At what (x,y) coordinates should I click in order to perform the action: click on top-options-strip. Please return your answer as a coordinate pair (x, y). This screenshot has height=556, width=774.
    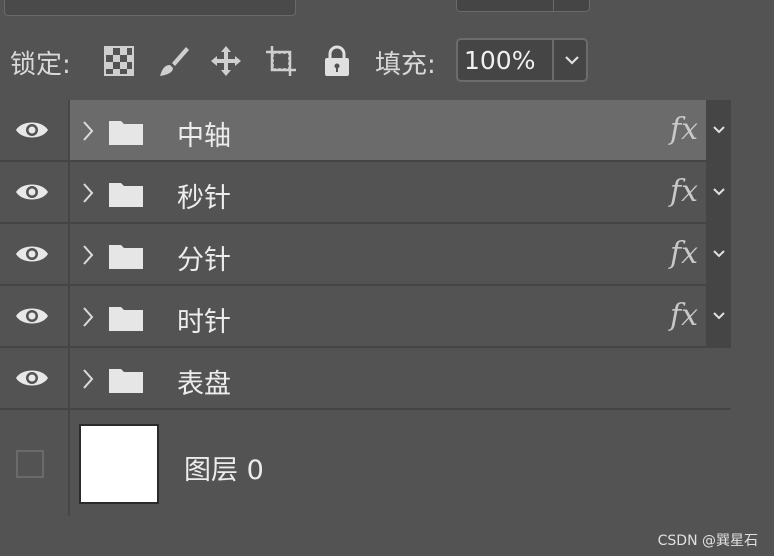
    Looking at the image, I should click on (387, 11).